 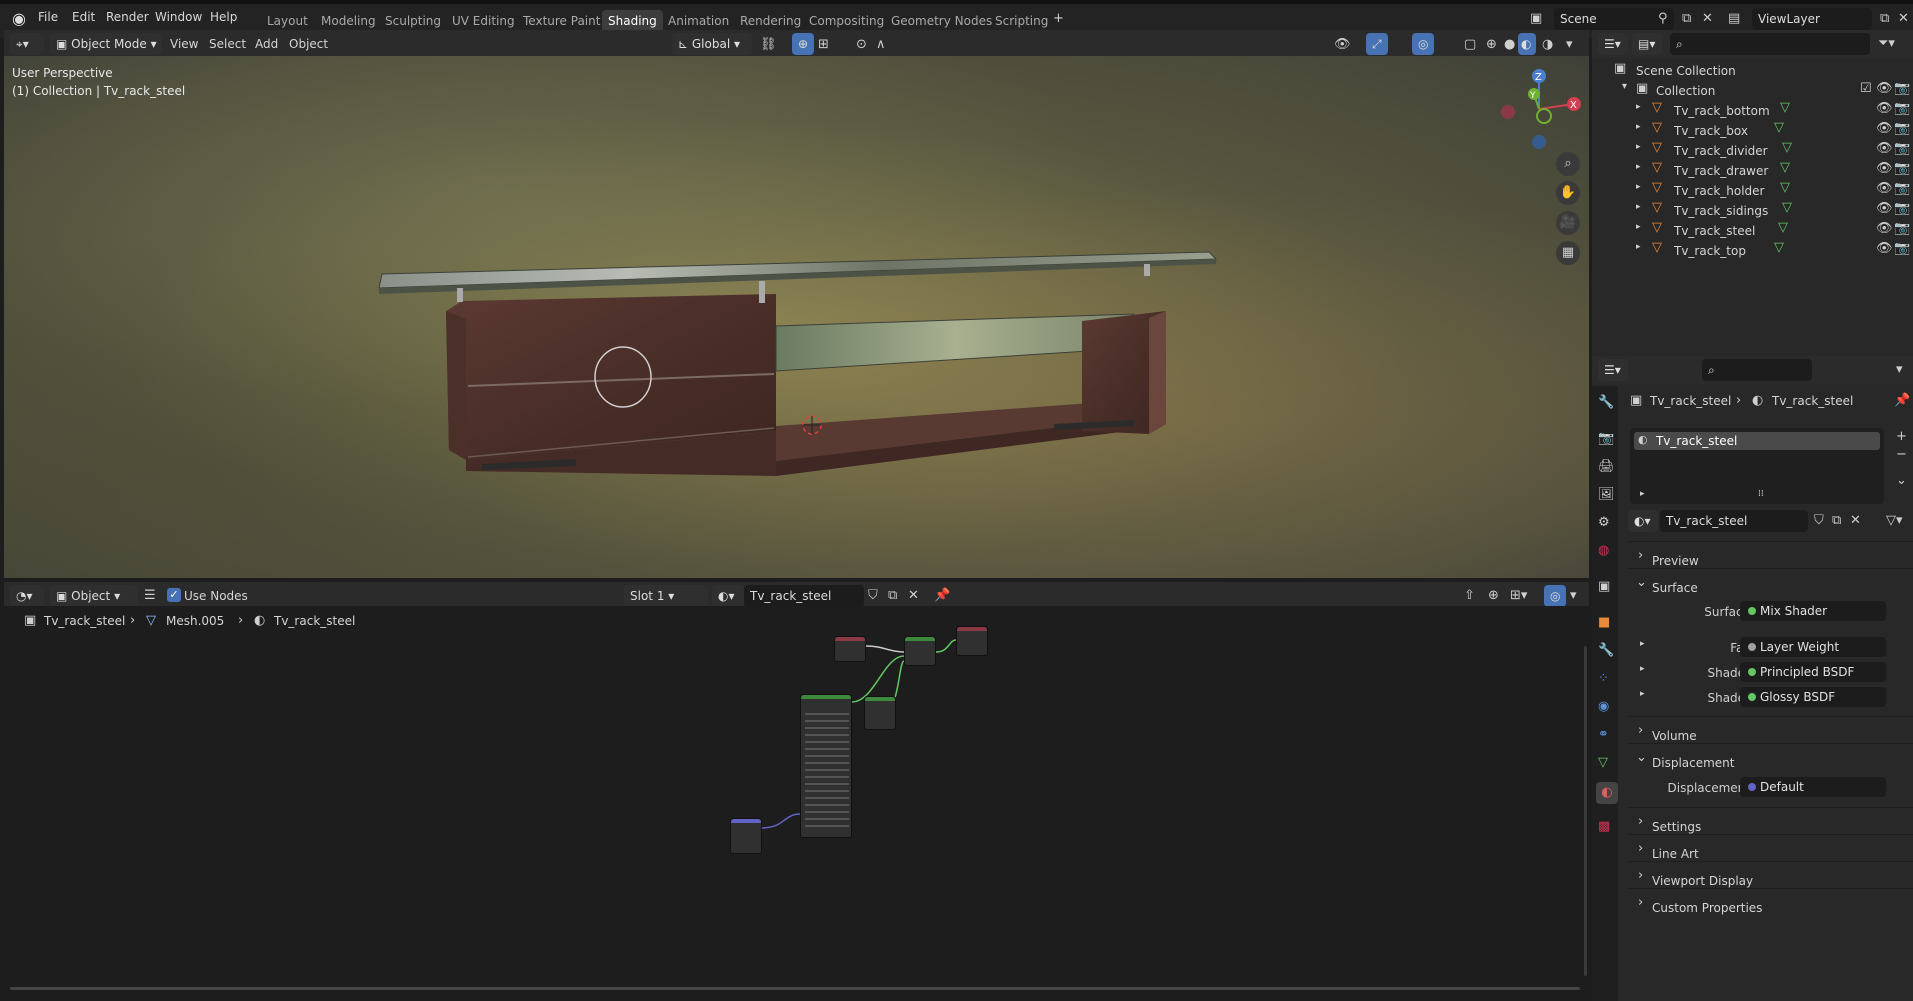 I want to click on viewport-display-section: › Viewport Display, so click(x=1770, y=874).